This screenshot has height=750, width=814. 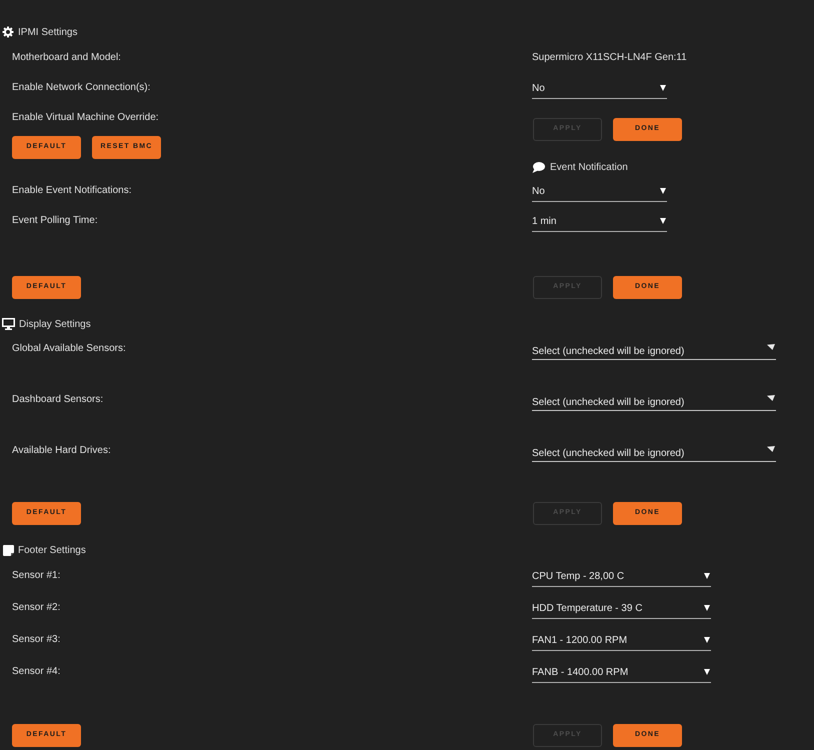 What do you see at coordinates (69, 349) in the screenshot?
I see `setting-label: Global Available Sensors:` at bounding box center [69, 349].